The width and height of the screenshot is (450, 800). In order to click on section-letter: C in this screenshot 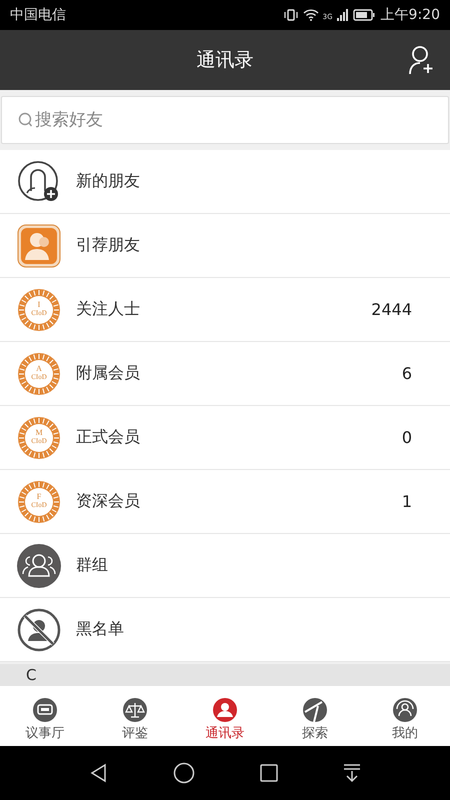, I will do `click(31, 675)`.